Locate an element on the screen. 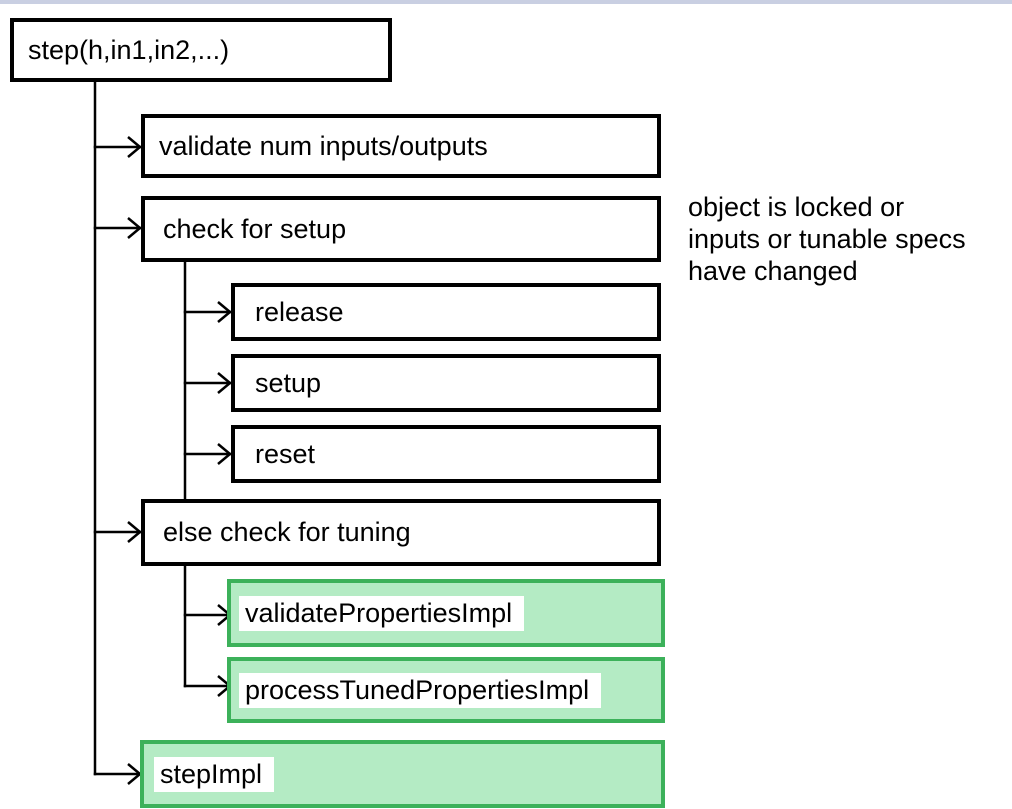 This screenshot has height=809, width=1012. else-check-for-tuning-label: else check for tuning is located at coordinates (287, 532).